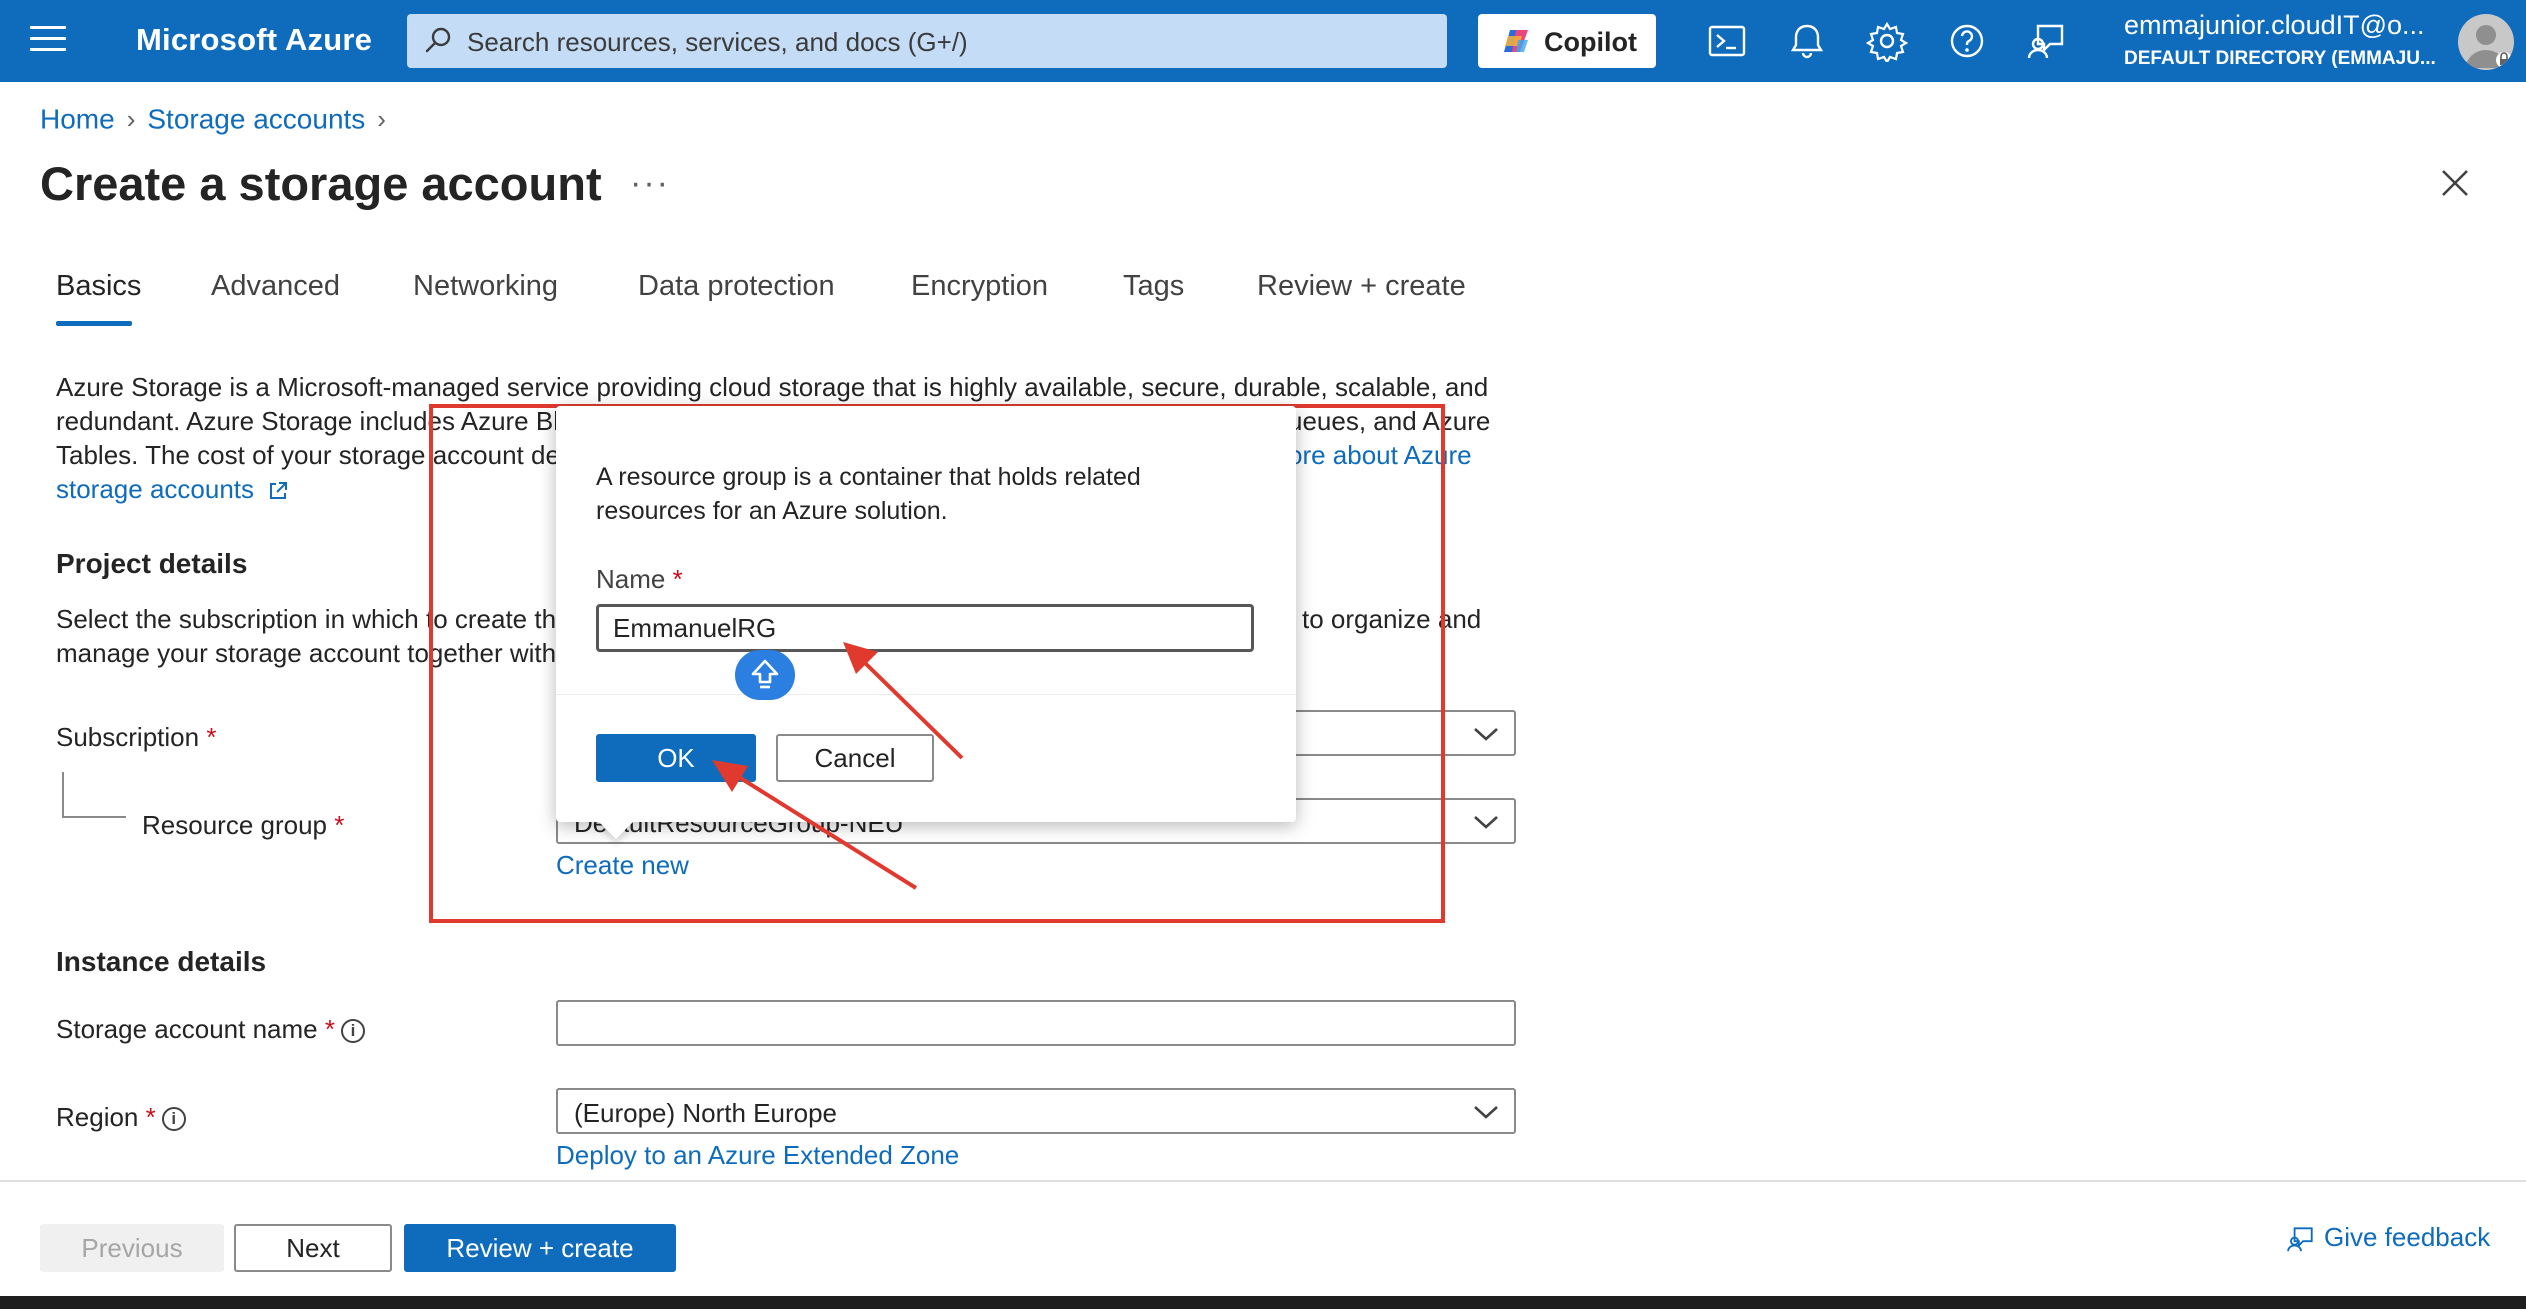 This screenshot has width=2526, height=1309. I want to click on tab-advanced: Advanced, so click(275, 286).